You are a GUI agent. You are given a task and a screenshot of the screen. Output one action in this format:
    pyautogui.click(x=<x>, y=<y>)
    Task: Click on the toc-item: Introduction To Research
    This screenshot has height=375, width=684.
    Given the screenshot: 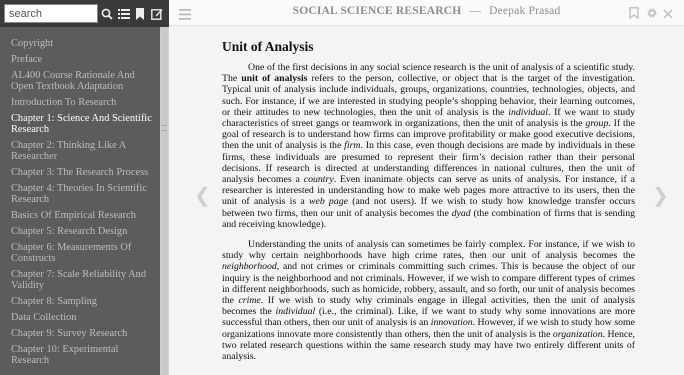 What is the action you would take?
    pyautogui.click(x=80, y=102)
    